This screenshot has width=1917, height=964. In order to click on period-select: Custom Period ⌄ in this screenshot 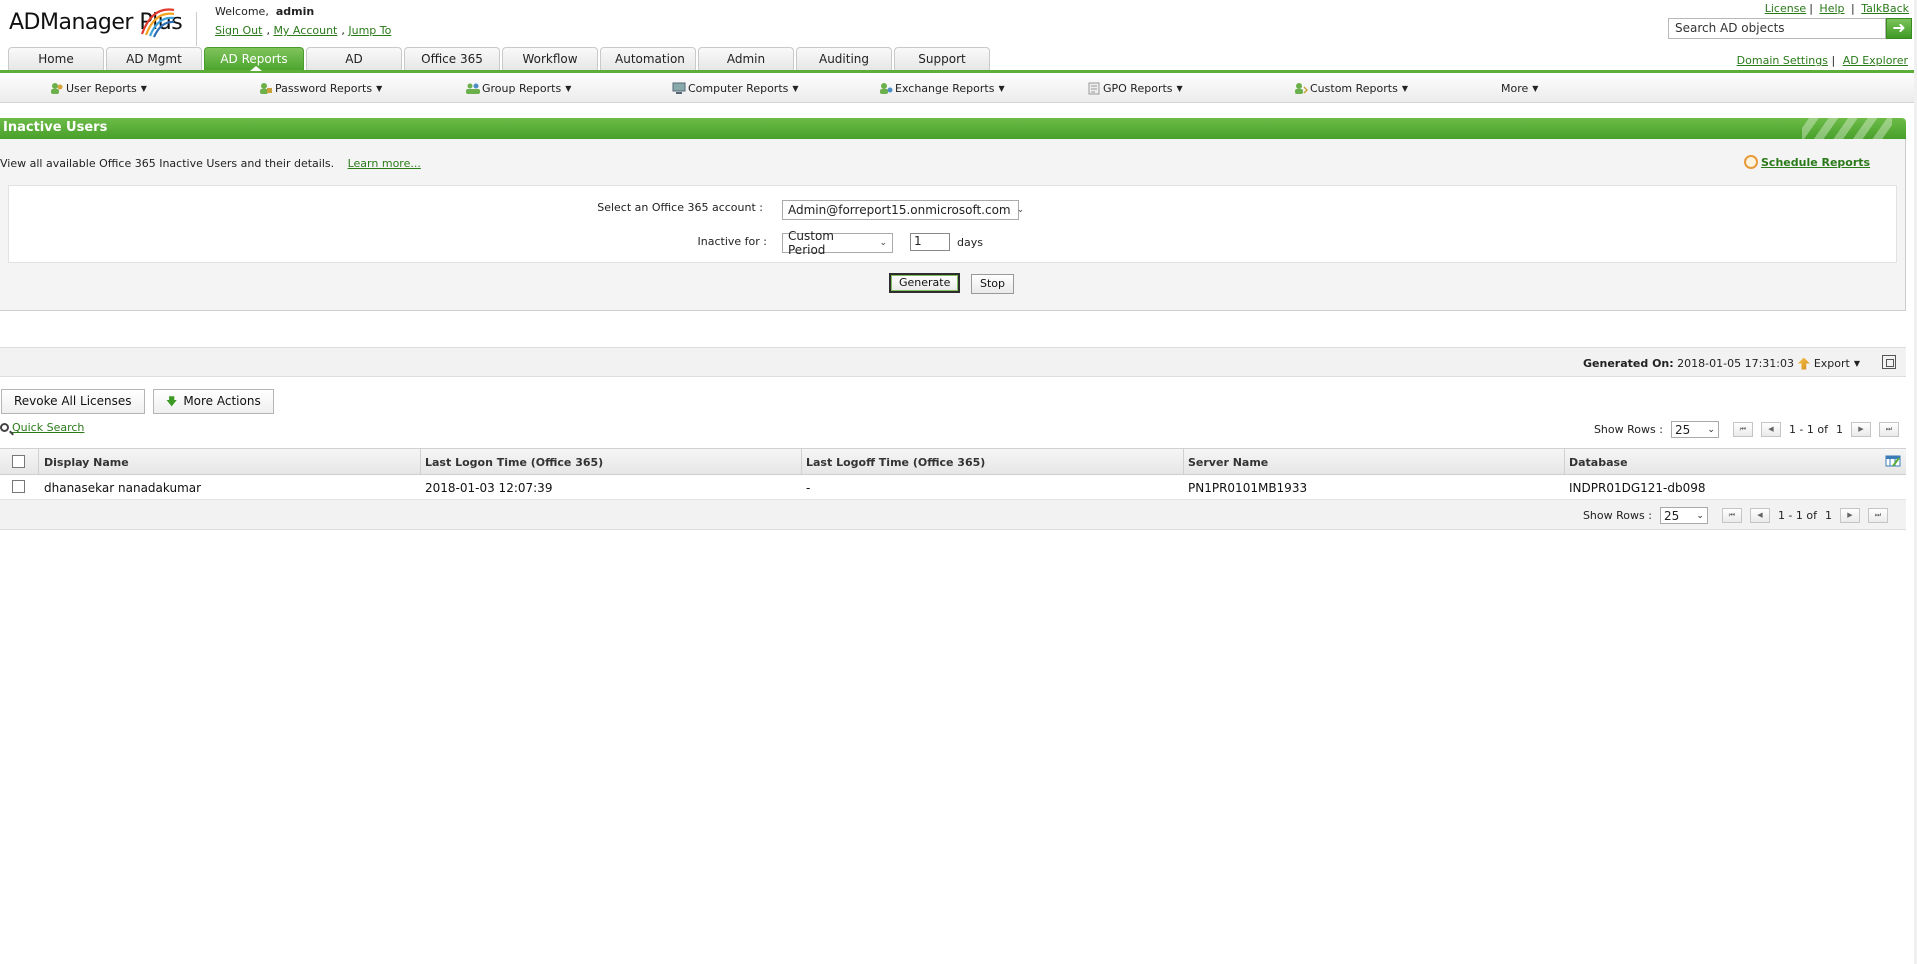, I will do `click(837, 243)`.